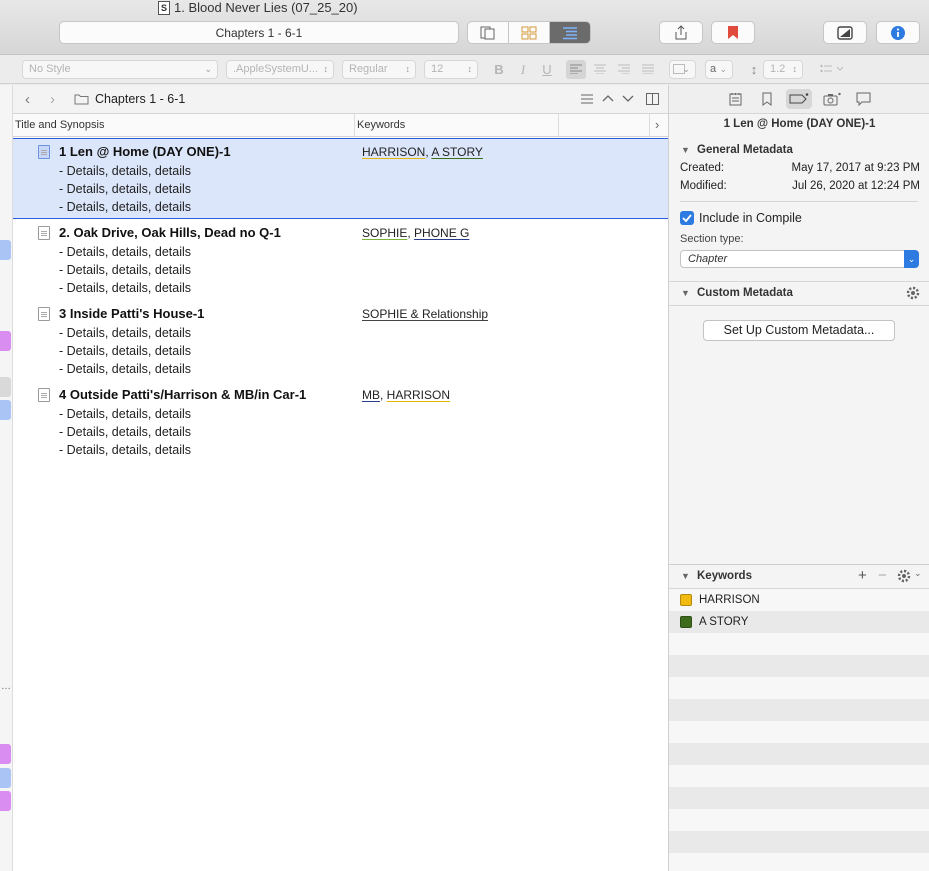 The width and height of the screenshot is (929, 871). Describe the element at coordinates (898, 32) in the screenshot. I see `inspector-toggle-button` at that location.